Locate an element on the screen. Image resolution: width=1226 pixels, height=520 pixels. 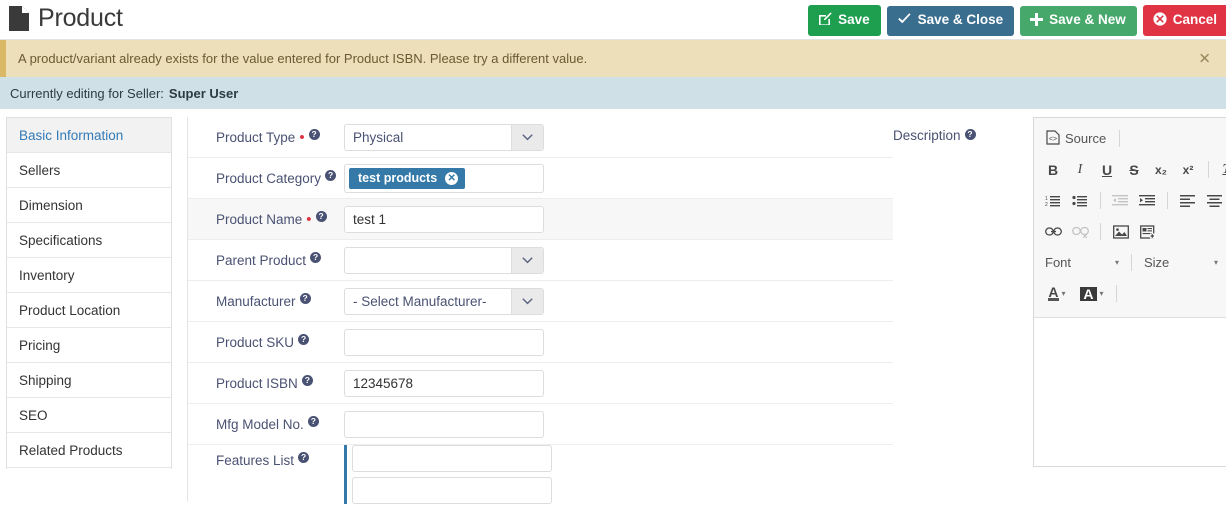
bulleted-list-icon is located at coordinates (1080, 200).